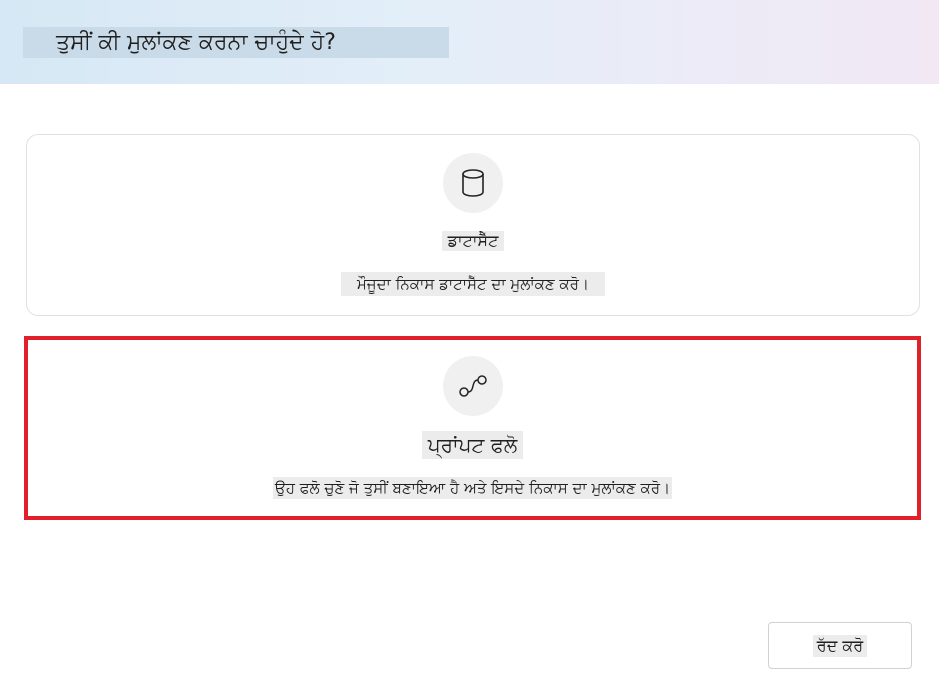 Image resolution: width=939 pixels, height=679 pixels. I want to click on prompt-flow-icon, so click(472, 386).